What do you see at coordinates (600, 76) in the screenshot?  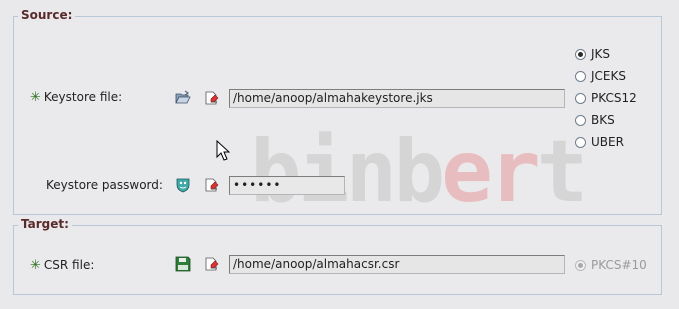 I see `keystore-type-jceks-radio: JCEKS` at bounding box center [600, 76].